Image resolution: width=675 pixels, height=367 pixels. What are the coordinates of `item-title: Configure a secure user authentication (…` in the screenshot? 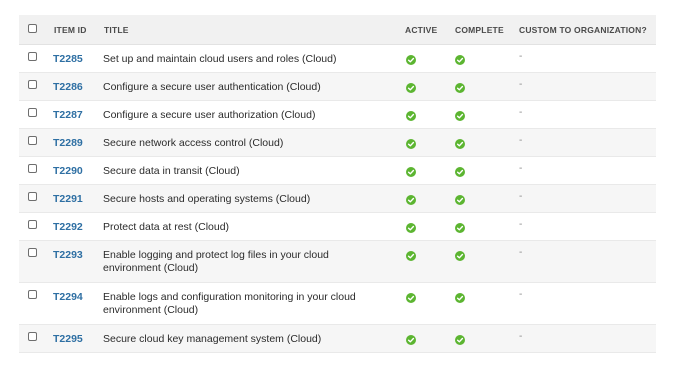 It's located at (212, 87).